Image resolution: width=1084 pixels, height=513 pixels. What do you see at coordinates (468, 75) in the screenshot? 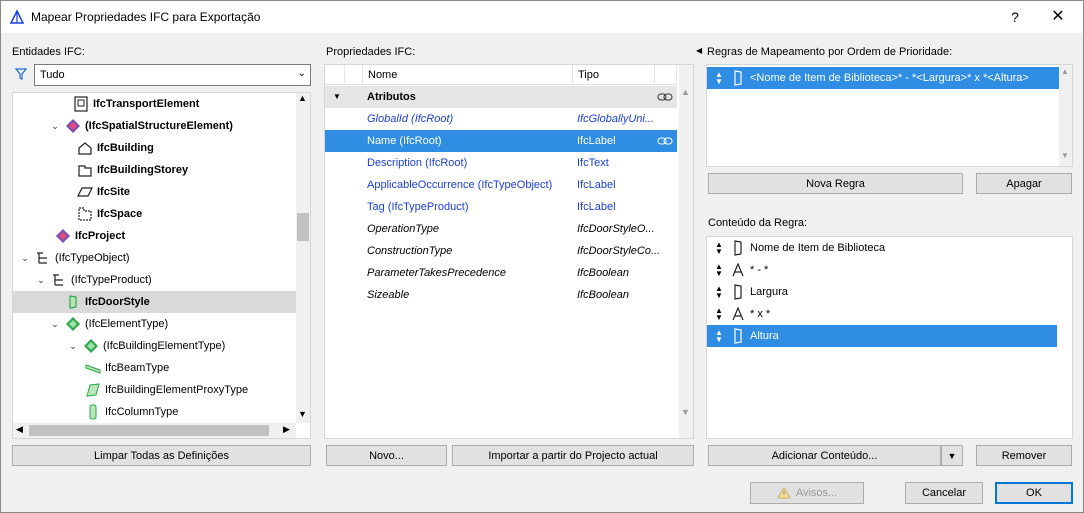
I see `col-header-name: Nome` at bounding box center [468, 75].